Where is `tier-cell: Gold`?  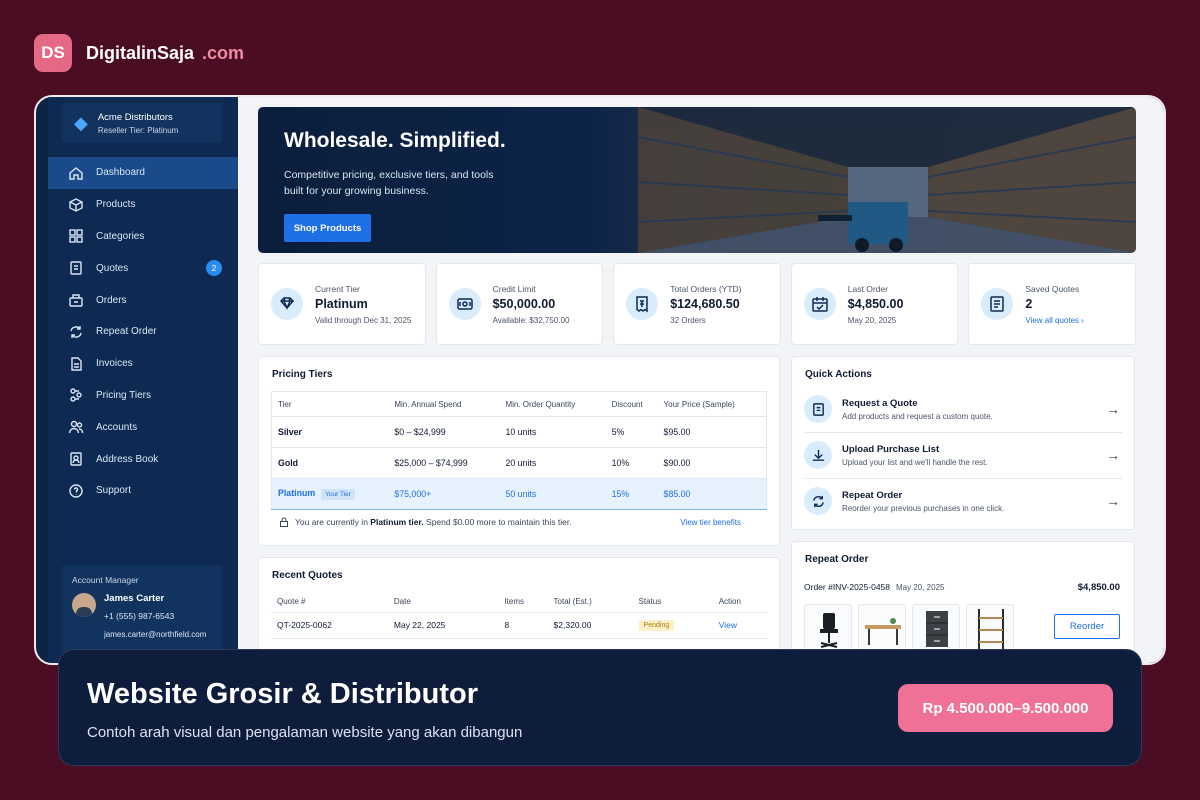 tier-cell: Gold is located at coordinates (330, 463).